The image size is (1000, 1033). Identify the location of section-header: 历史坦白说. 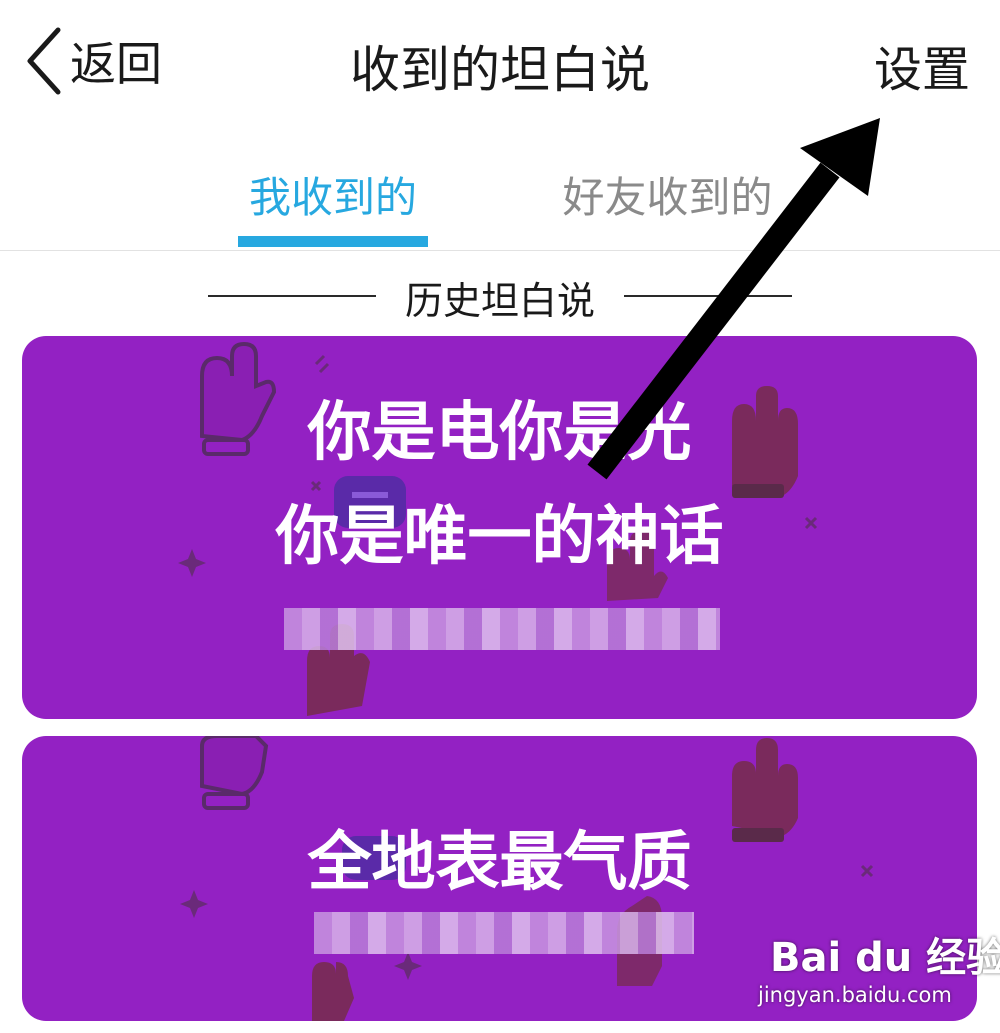
(500, 294).